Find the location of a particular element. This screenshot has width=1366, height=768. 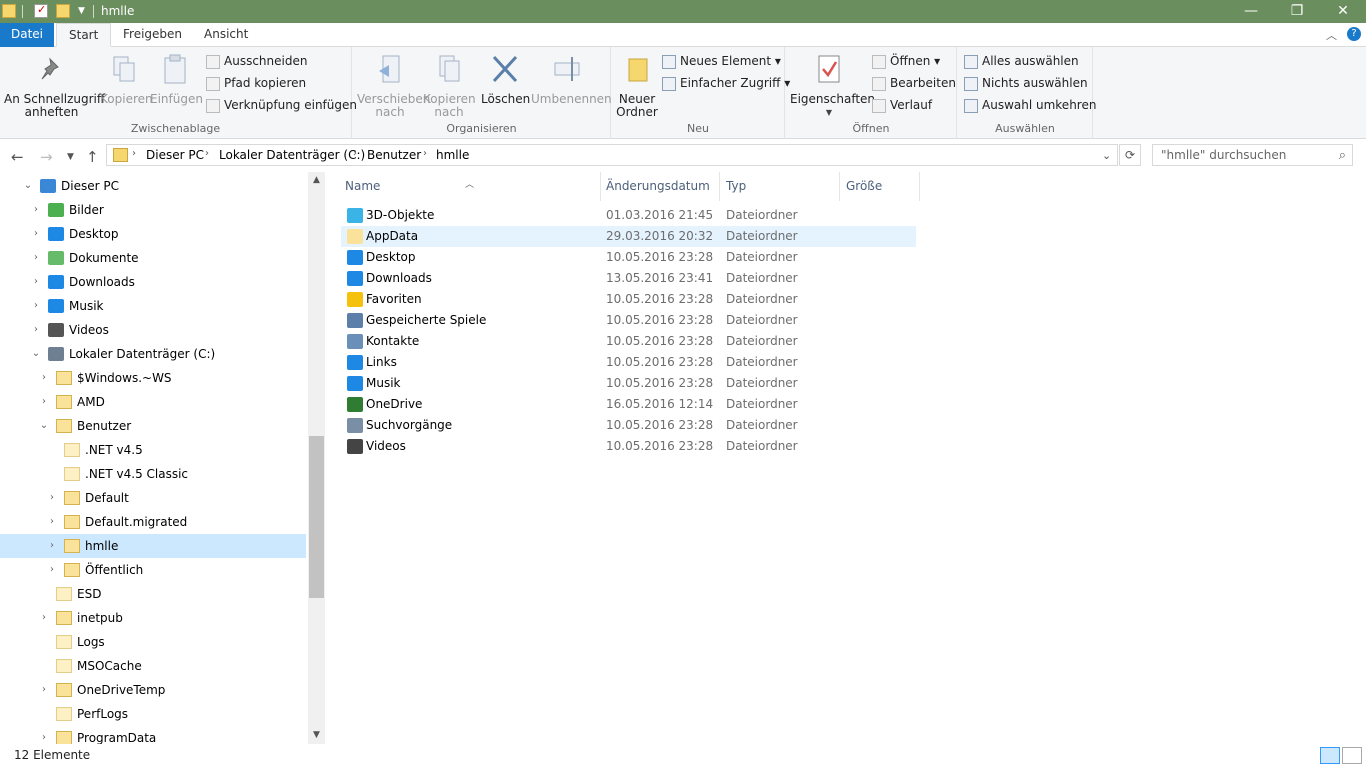

tree-item: ⌄ Lokaler Datenträger (C:) is located at coordinates (153, 354).